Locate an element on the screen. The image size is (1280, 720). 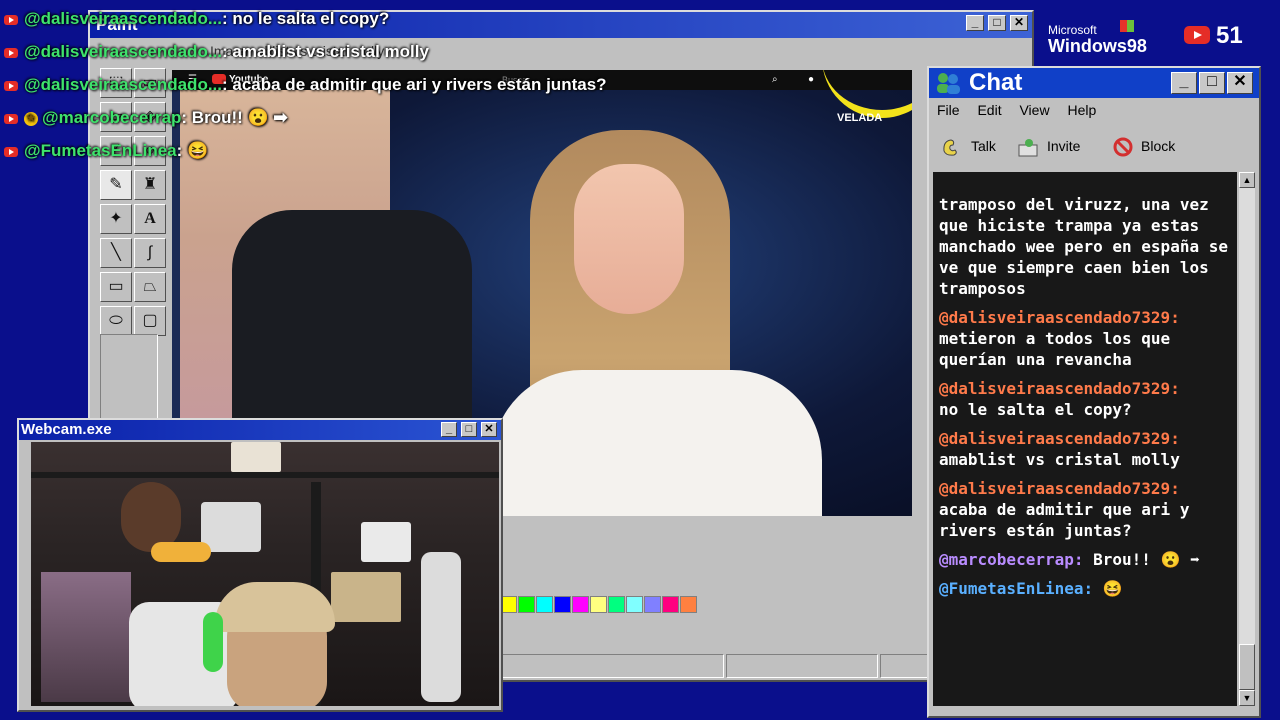
tool-options is located at coordinates (129, 380).